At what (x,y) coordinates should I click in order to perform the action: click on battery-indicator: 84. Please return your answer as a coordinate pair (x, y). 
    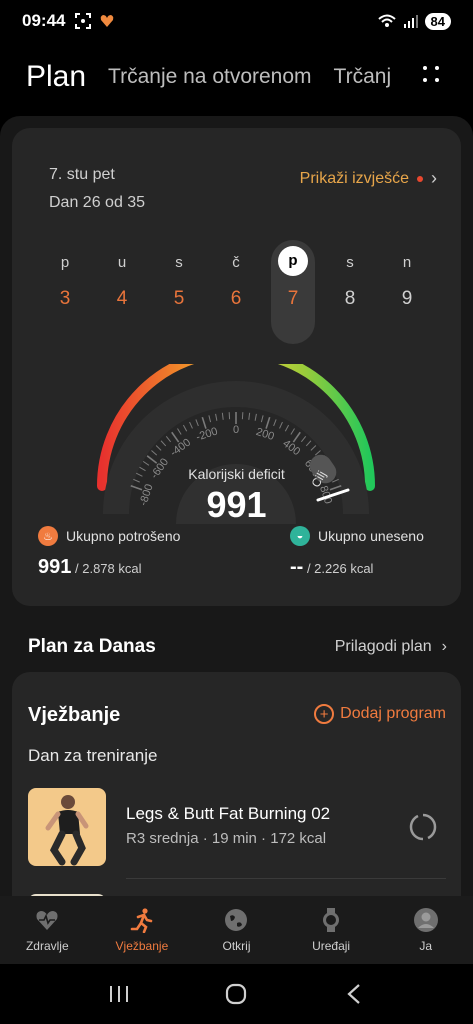
    Looking at the image, I should click on (437, 21).